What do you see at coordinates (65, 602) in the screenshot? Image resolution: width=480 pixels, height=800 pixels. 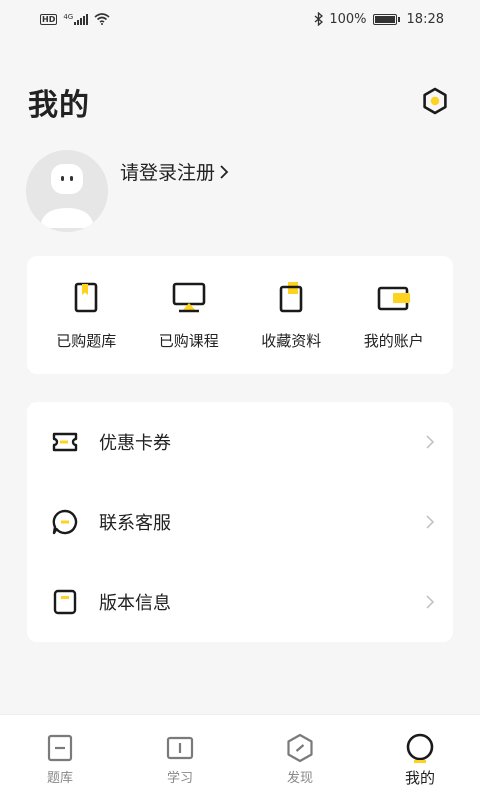 I see `info-icon` at bounding box center [65, 602].